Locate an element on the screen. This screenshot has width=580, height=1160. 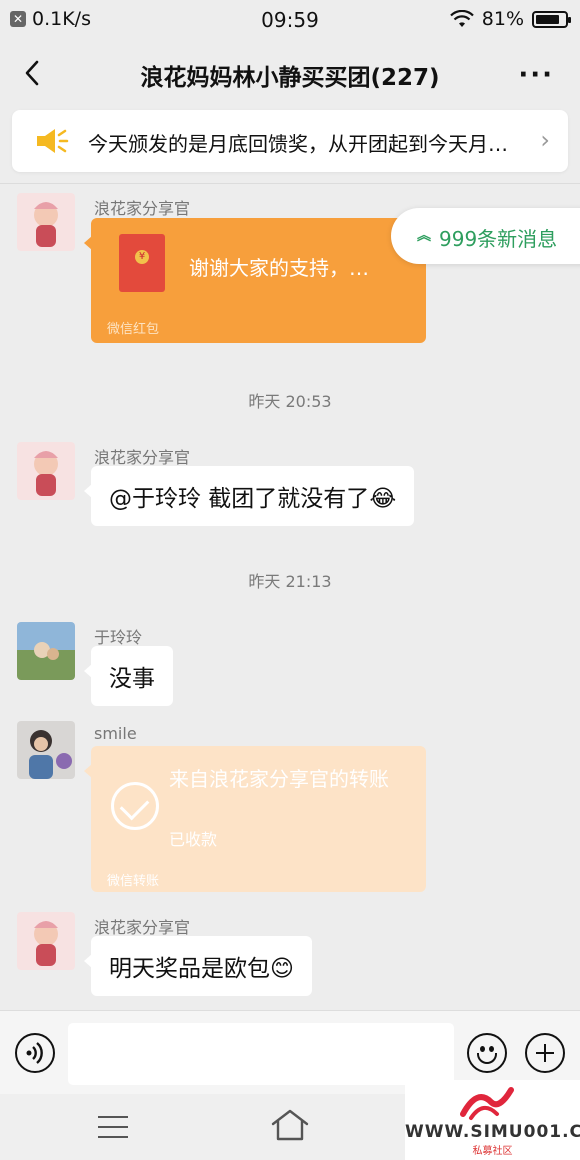
transfer-label: 微信转账 is located at coordinates (133, 881).